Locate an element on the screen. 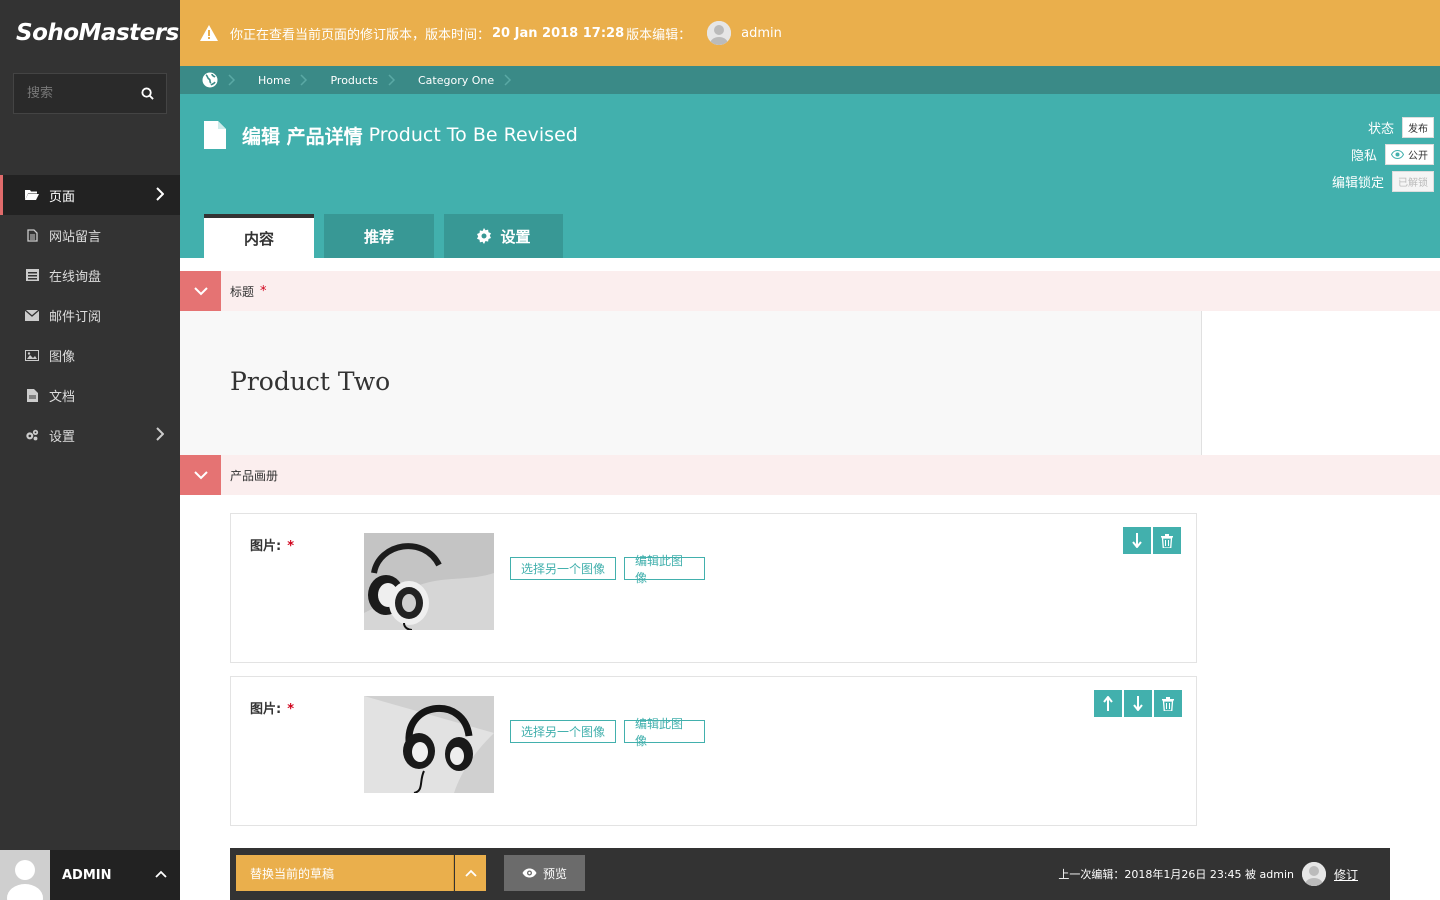 This screenshot has width=1440, height=900. move-up-button is located at coordinates (1108, 703).